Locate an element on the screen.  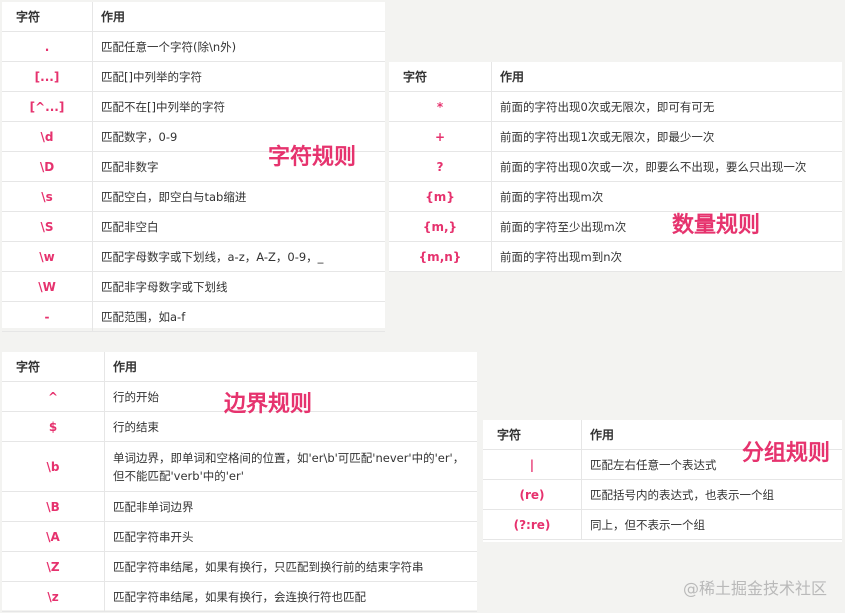
pattern-char: . is located at coordinates (47, 46).